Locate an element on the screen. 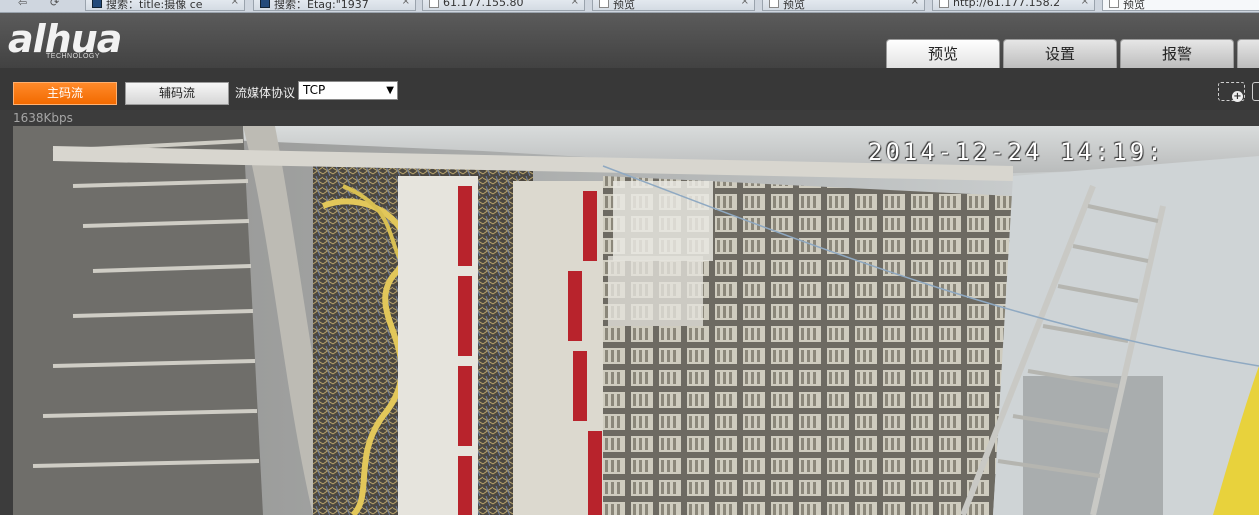 Image resolution: width=1259 pixels, height=515 pixels. osd-timestamp: 2014-12-24 14:19: is located at coordinates (1016, 152).